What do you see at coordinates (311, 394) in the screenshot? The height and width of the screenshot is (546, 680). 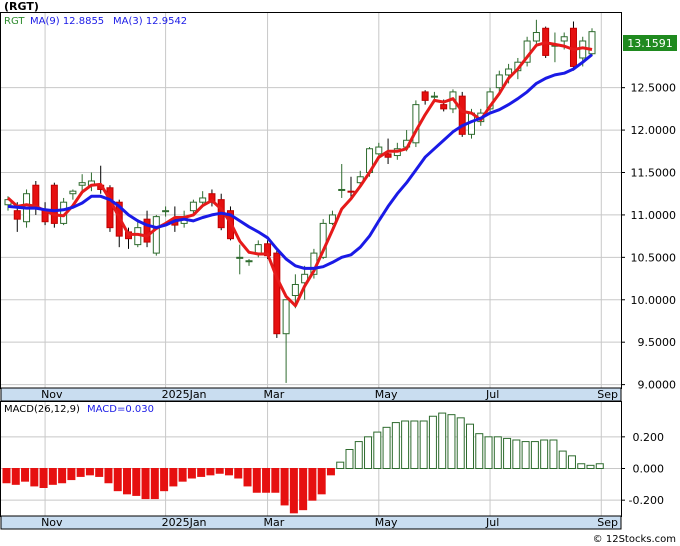 I see `price-x-axis-band` at bounding box center [311, 394].